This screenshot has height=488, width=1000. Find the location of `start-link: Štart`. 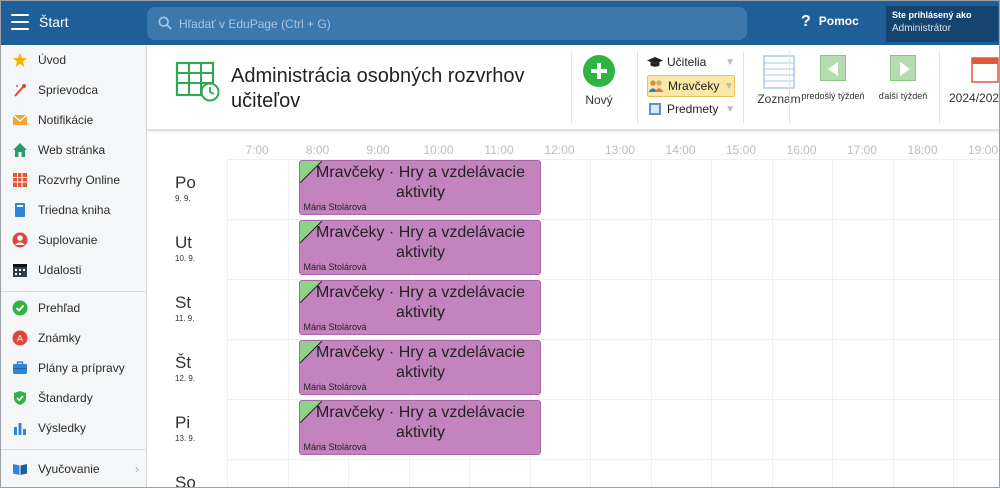

start-link: Štart is located at coordinates (54, 22).